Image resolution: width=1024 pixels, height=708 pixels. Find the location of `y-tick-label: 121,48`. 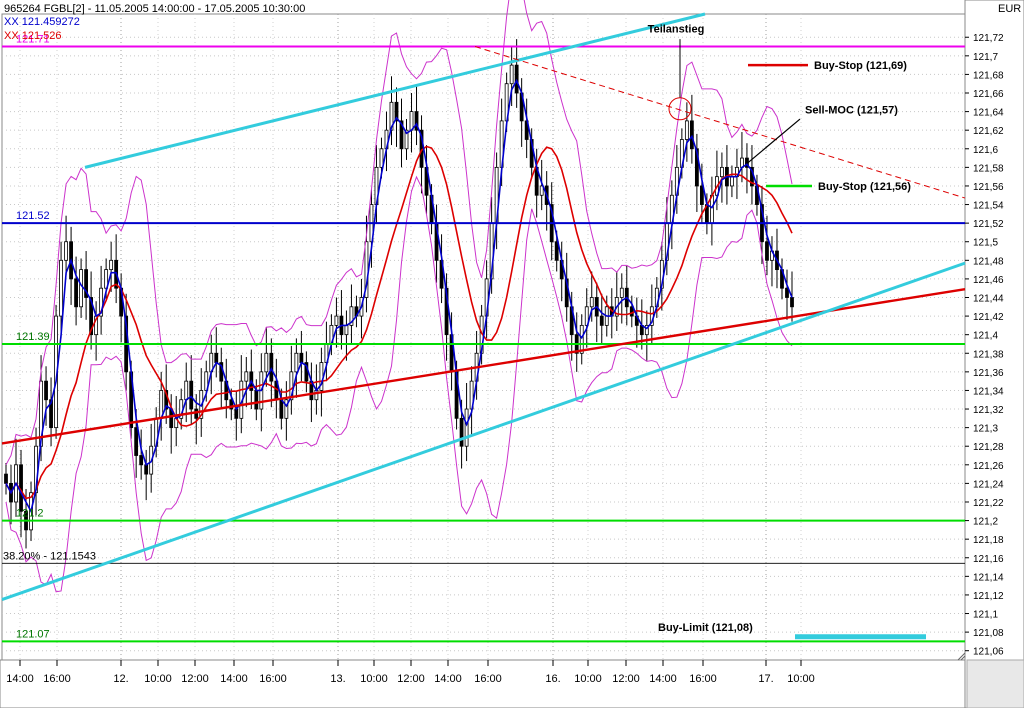

y-tick-label: 121,48 is located at coordinates (988, 261).